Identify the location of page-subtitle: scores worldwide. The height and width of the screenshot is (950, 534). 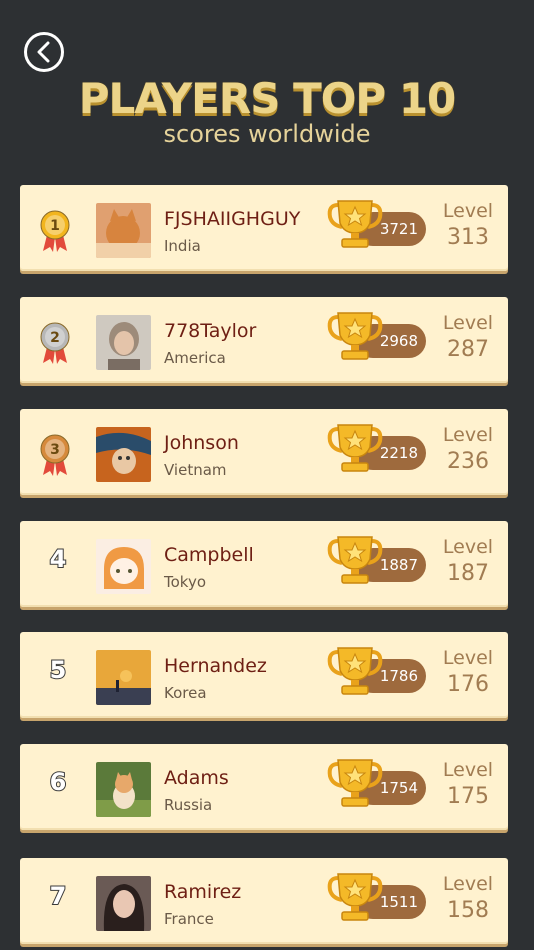
(267, 134).